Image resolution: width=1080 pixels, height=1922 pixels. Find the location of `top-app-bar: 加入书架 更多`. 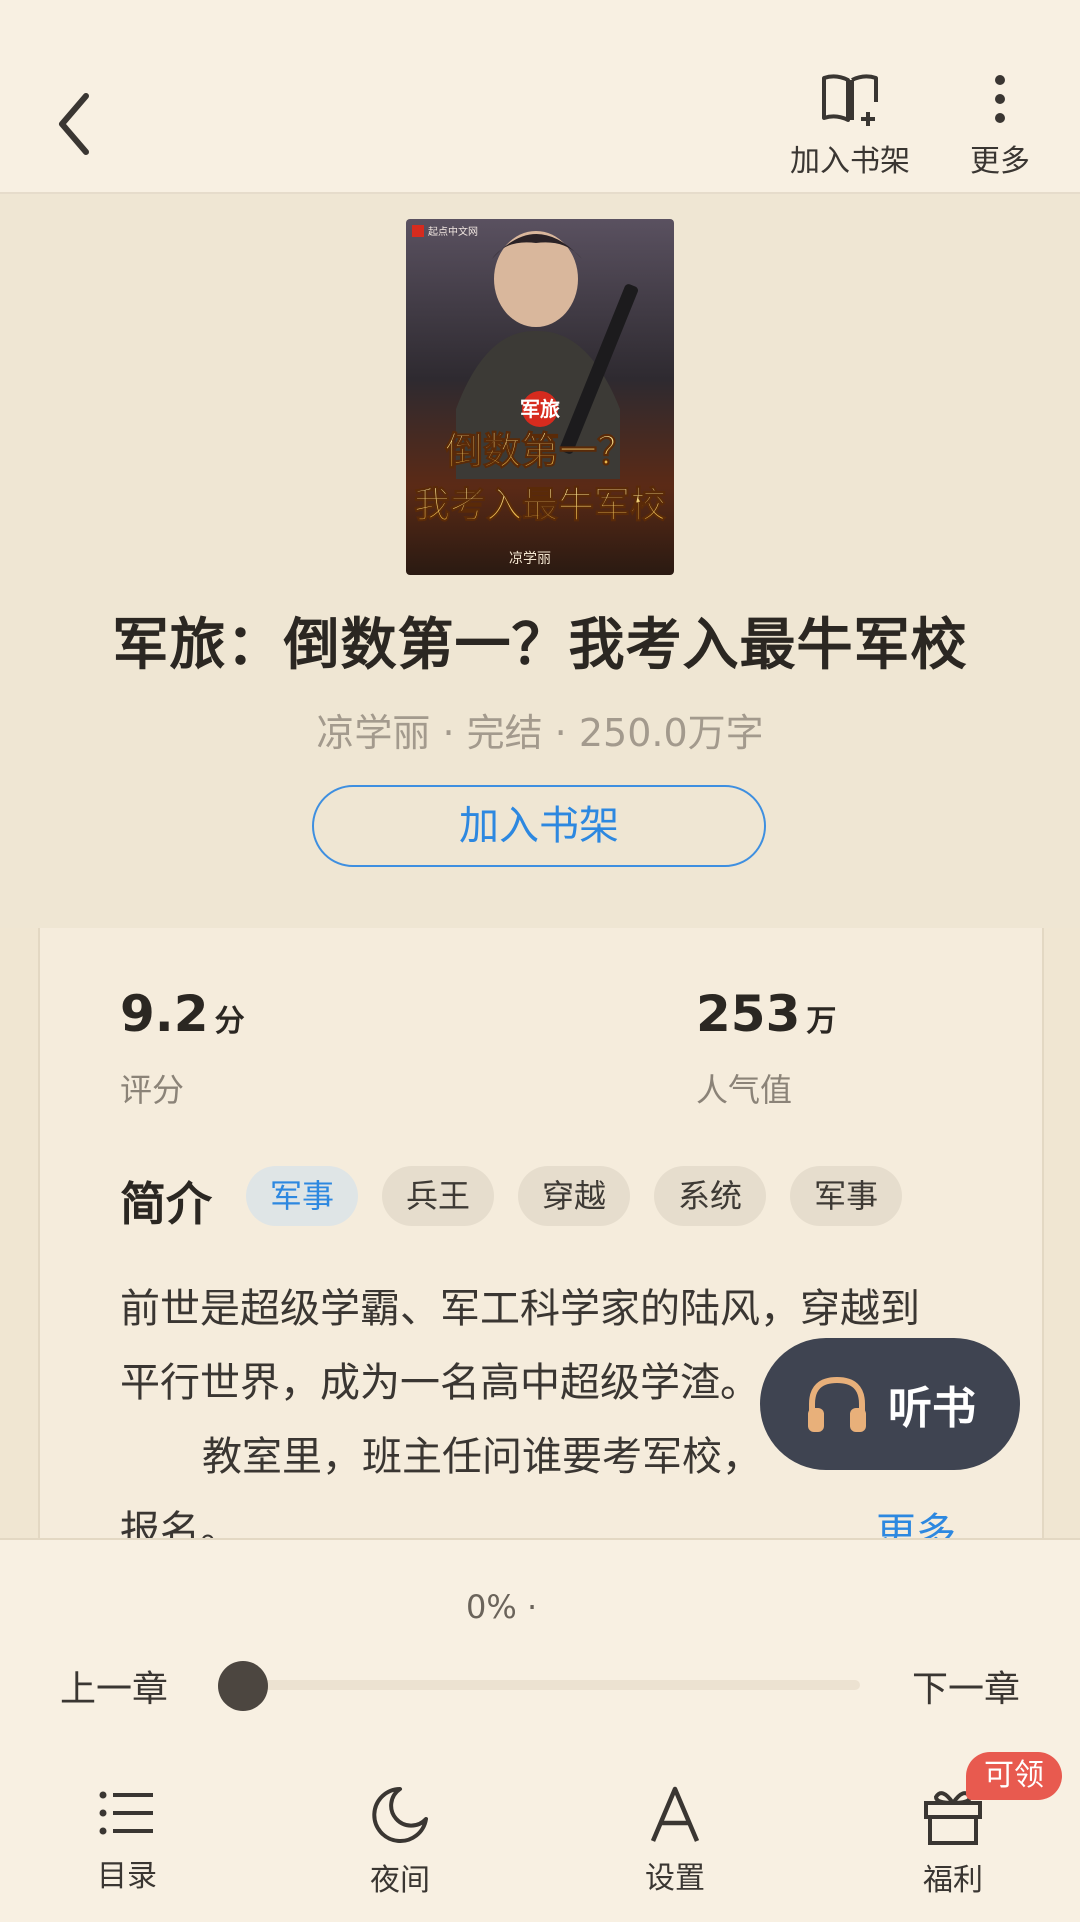

top-app-bar: 加入书架 更多 is located at coordinates (540, 97).